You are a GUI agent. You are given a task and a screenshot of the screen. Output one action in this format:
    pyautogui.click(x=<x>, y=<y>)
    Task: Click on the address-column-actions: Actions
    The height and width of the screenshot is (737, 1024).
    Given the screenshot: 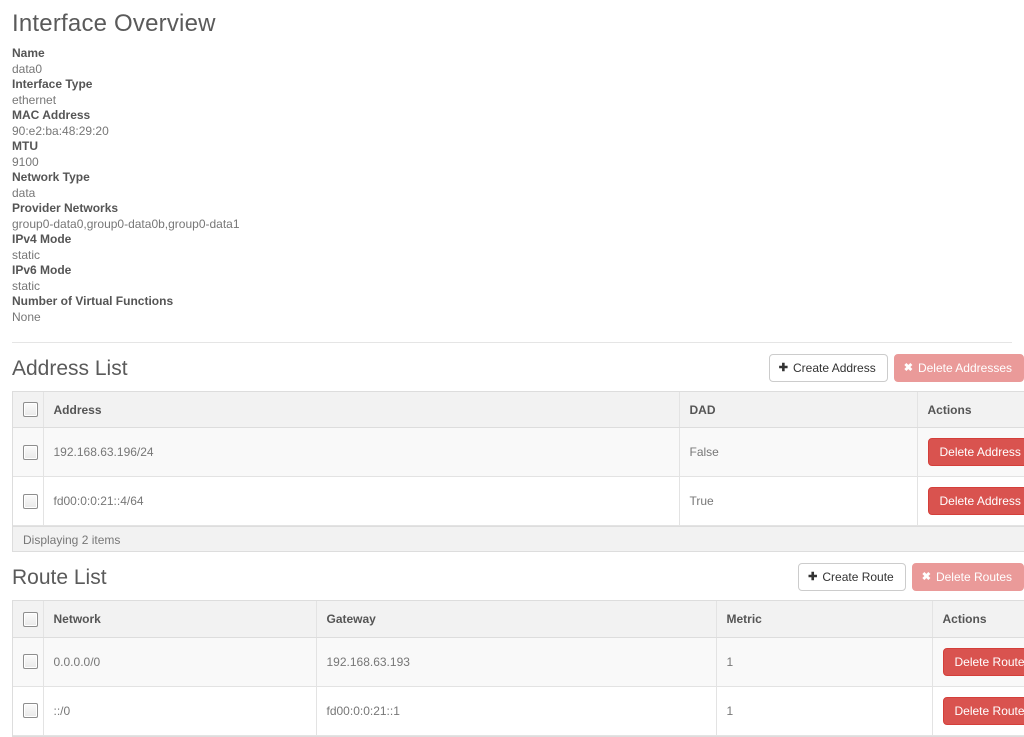 What is the action you would take?
    pyautogui.click(x=970, y=410)
    